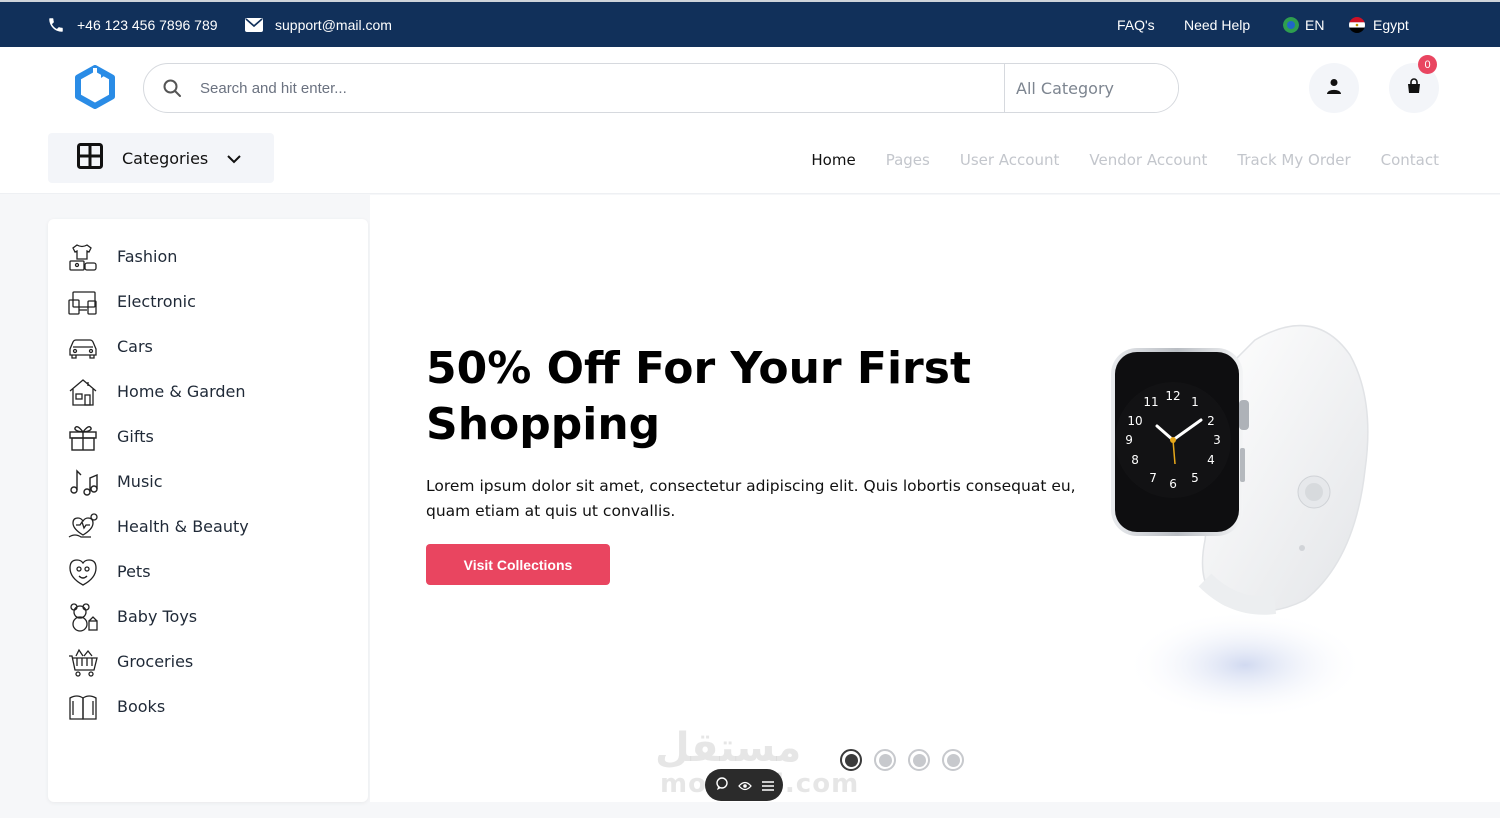 This screenshot has width=1500, height=818. I want to click on eye-icon, so click(745, 785).